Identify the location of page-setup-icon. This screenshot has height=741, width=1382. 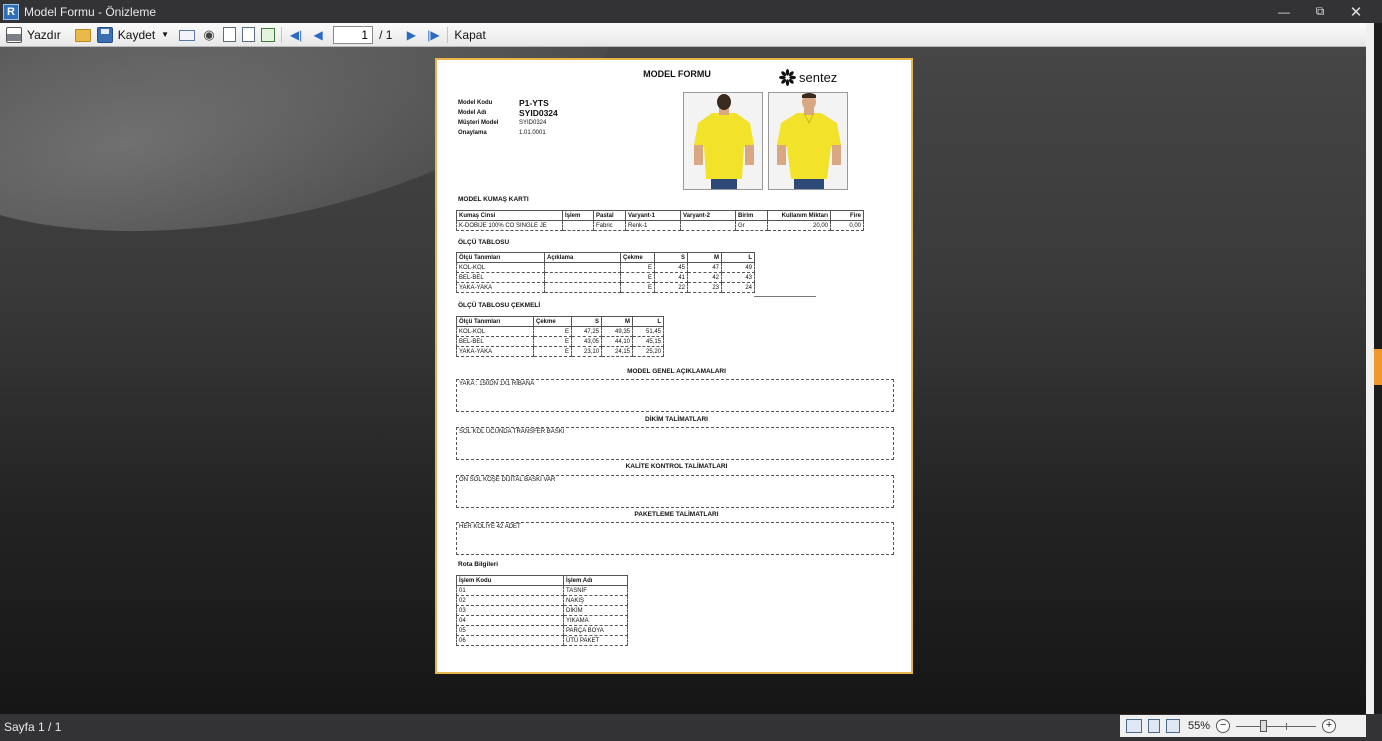
(230, 34).